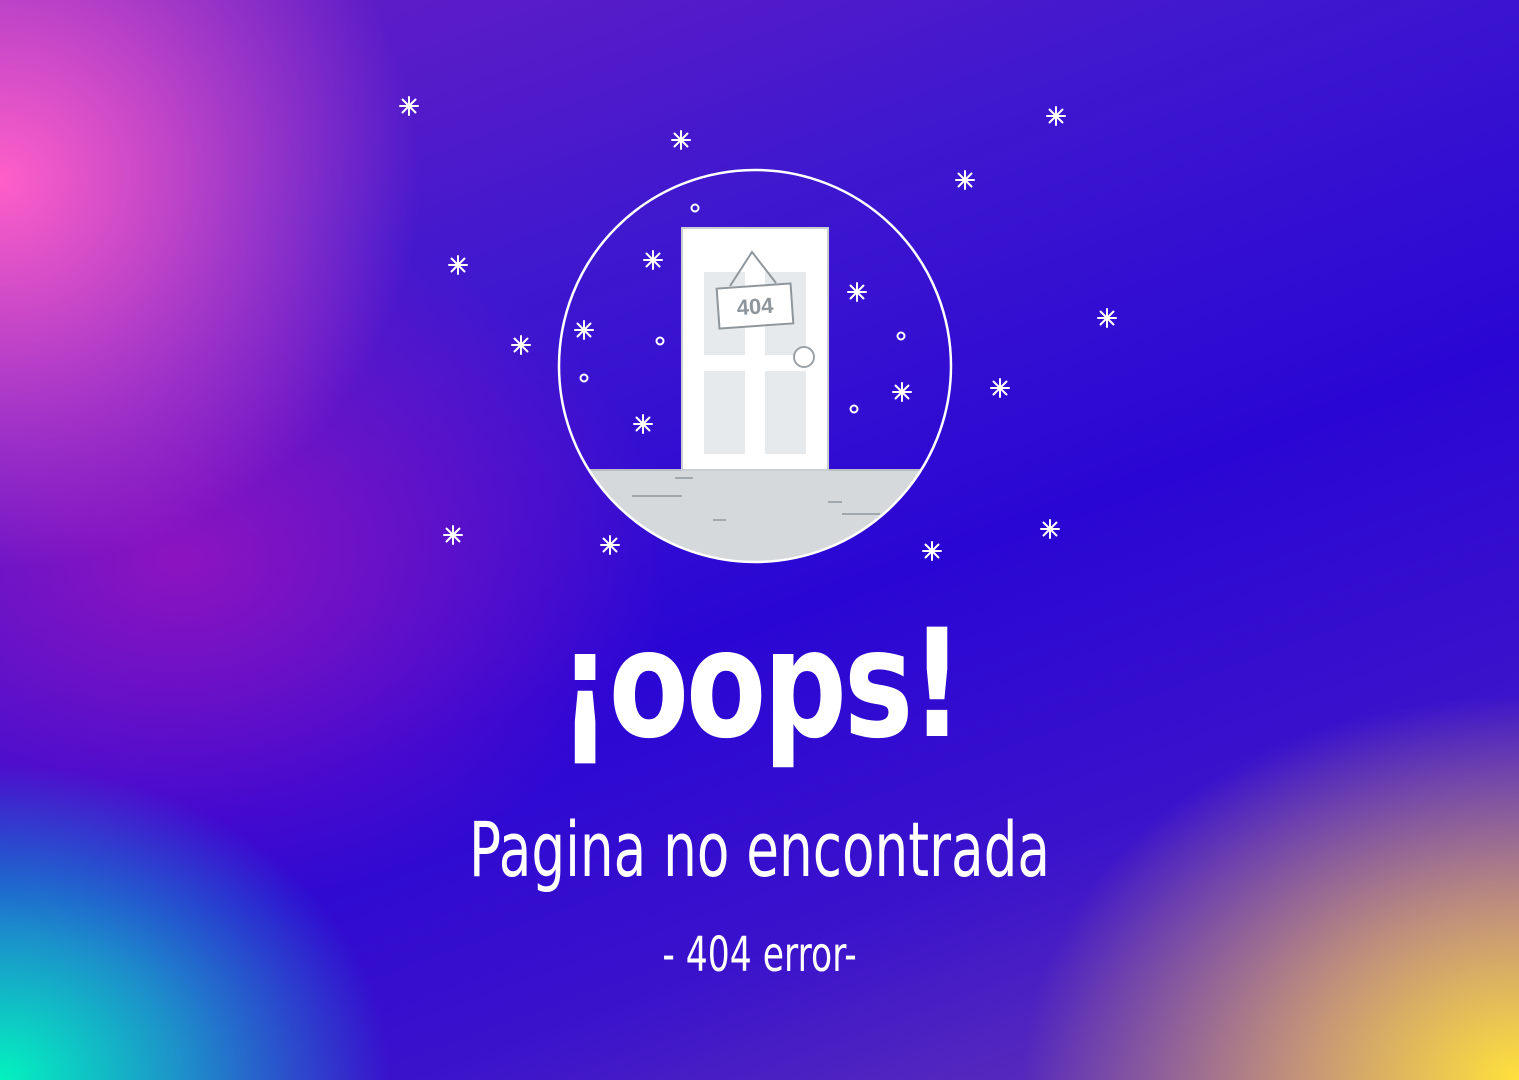 This screenshot has height=1080, width=1519. I want to click on door-icon, so click(755, 349).